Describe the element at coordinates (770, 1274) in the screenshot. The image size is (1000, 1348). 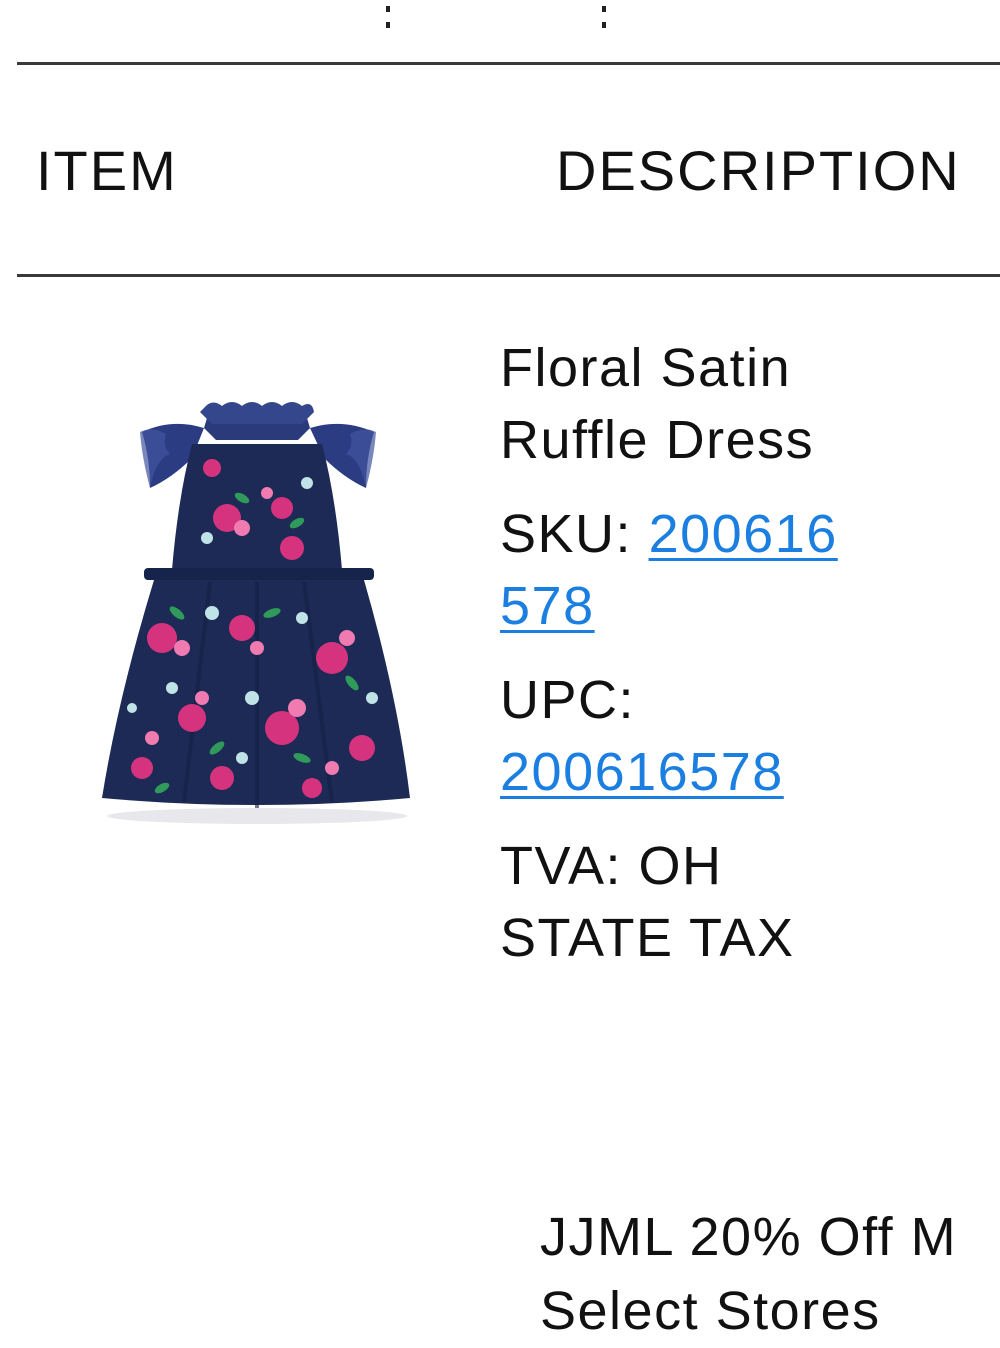
I see `promotion-text: JJML 20% Off M Select Stores` at that location.